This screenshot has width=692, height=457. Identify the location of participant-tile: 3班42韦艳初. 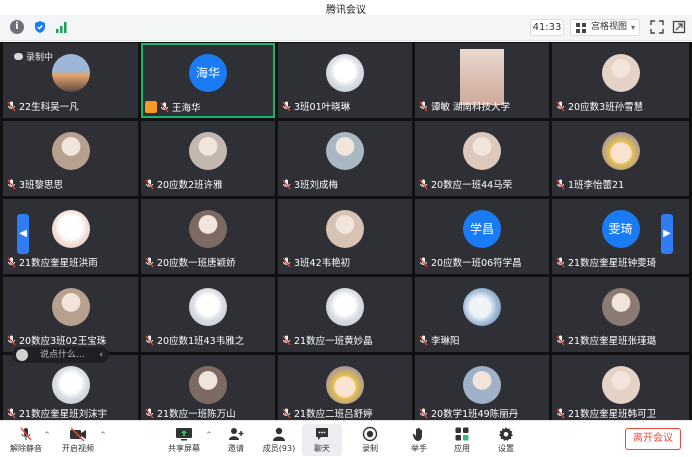
(345, 236).